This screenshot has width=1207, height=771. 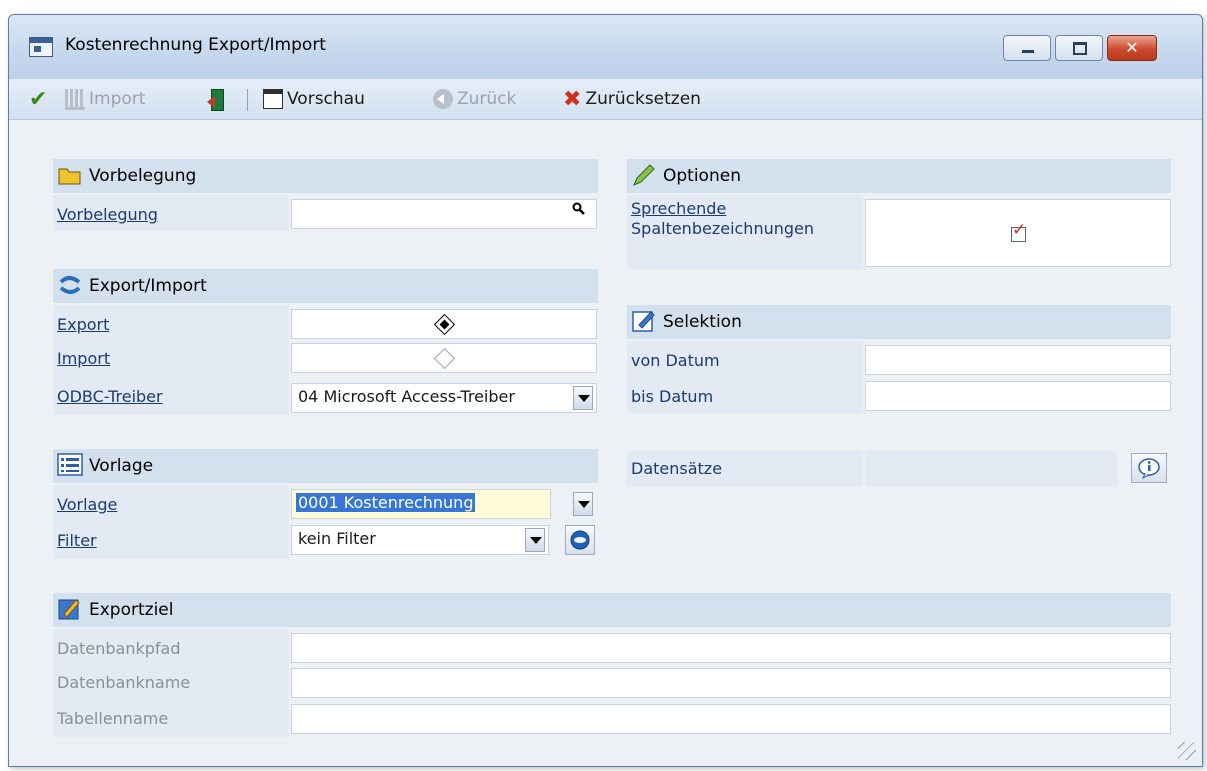 I want to click on section-title: Selektion, so click(x=702, y=322).